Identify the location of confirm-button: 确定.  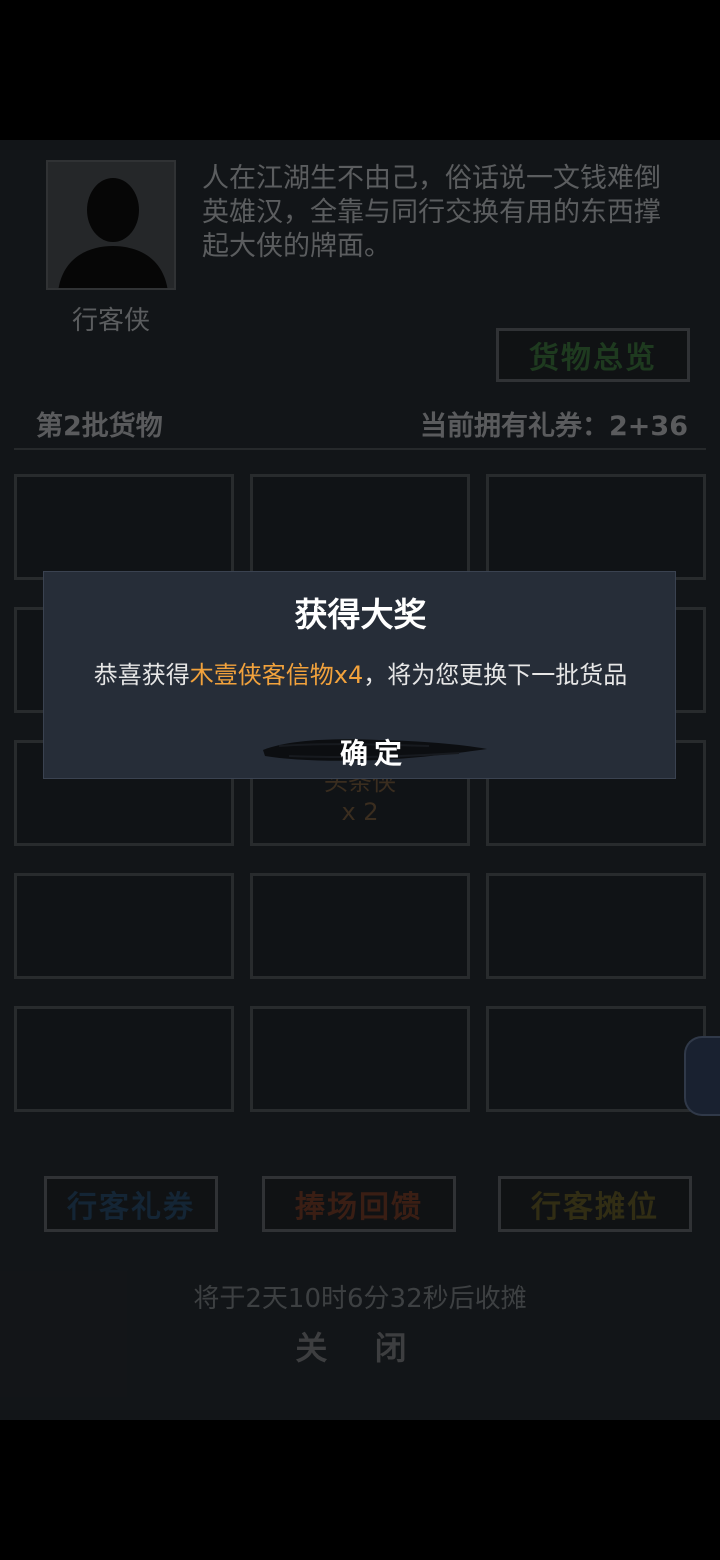
(374, 750).